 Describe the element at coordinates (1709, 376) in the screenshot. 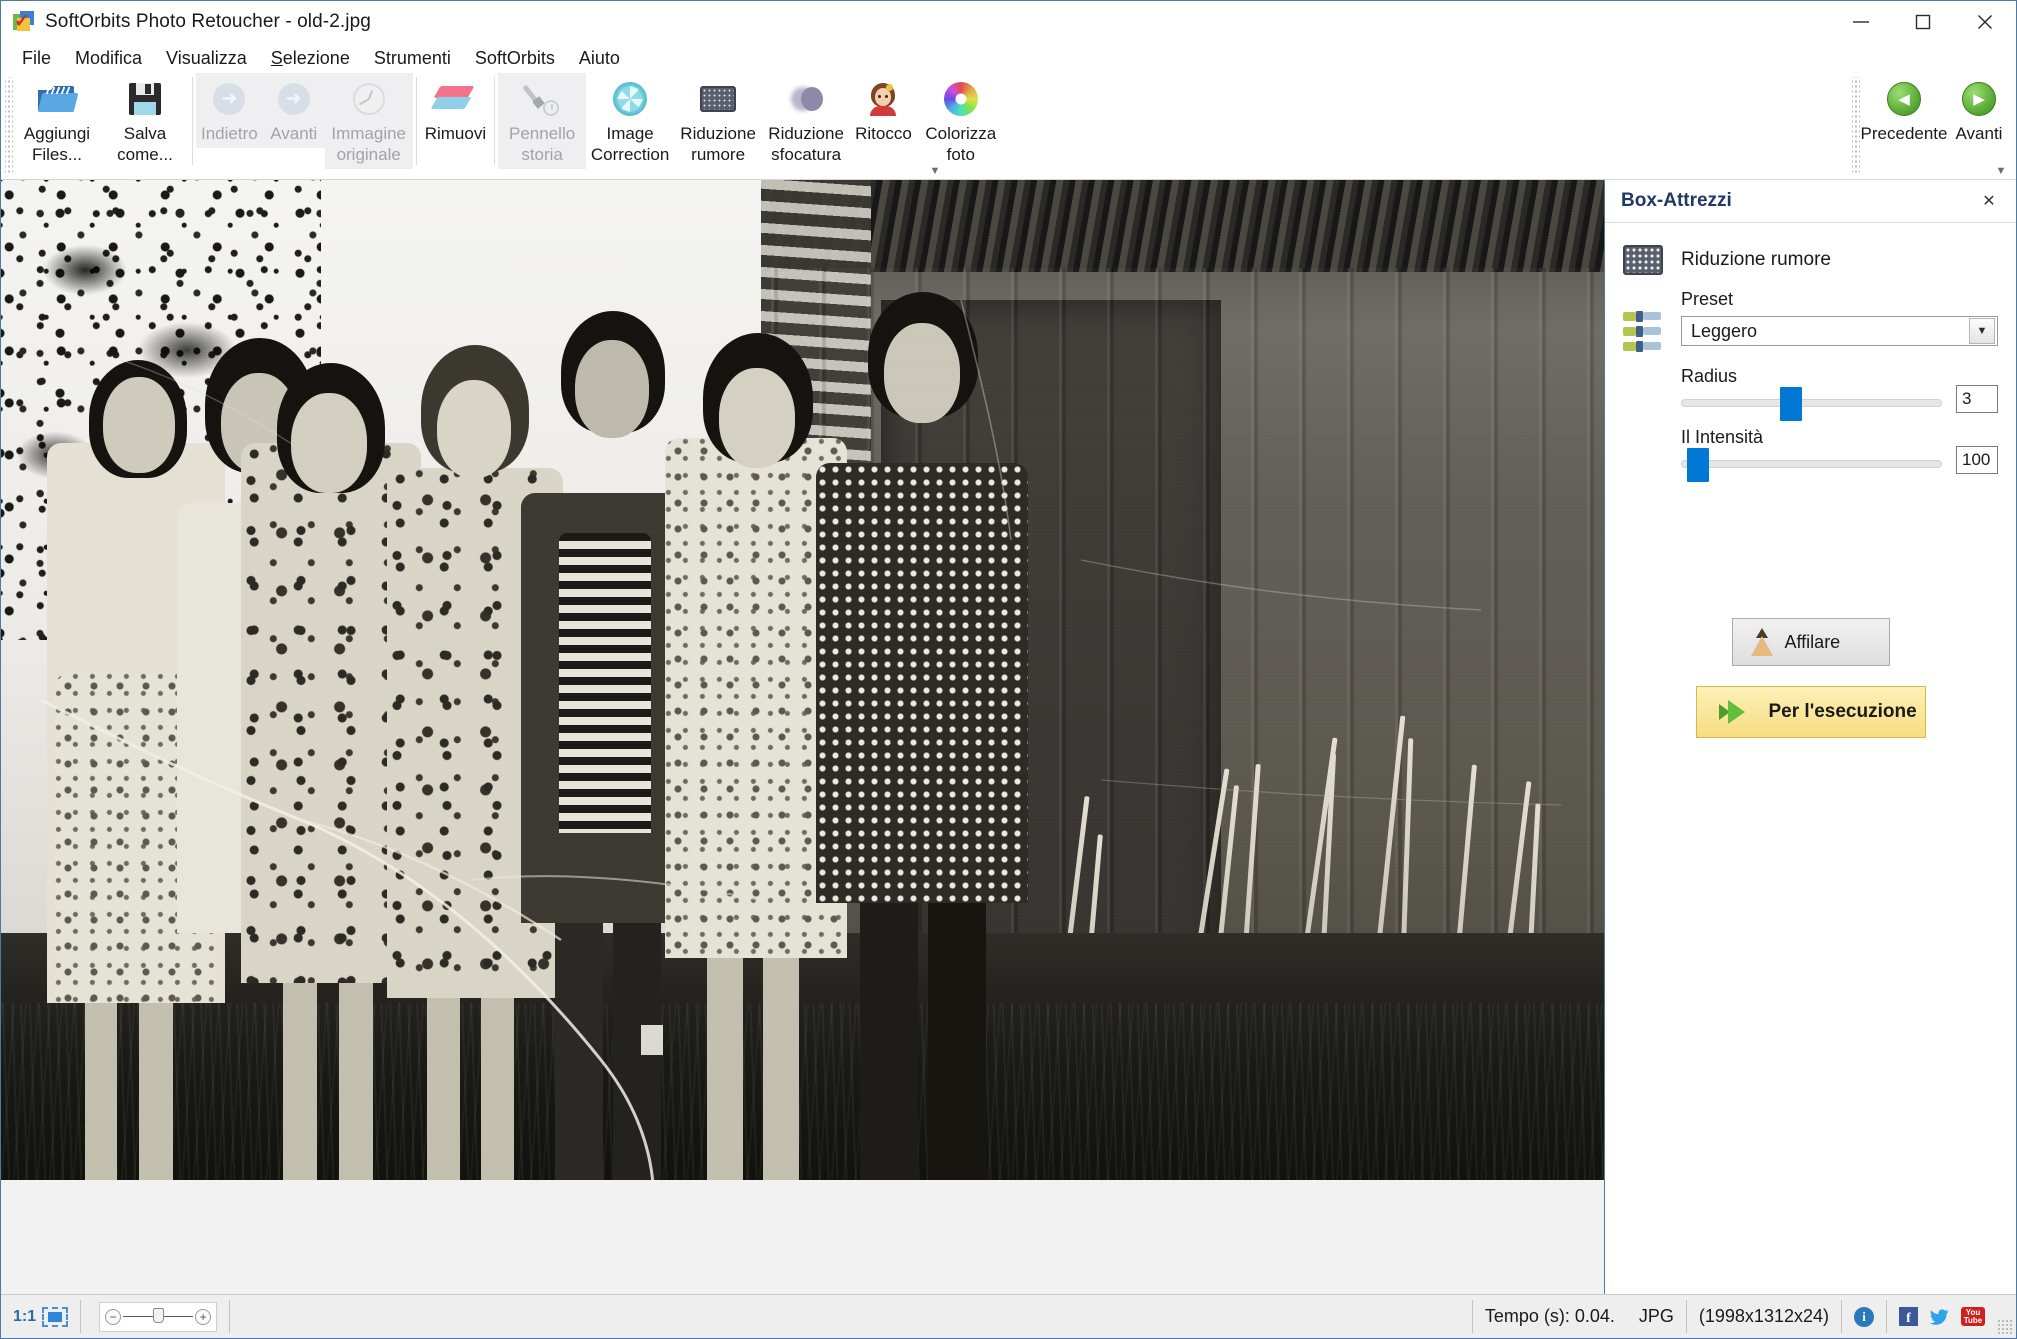

I see `radius-label: Radius` at that location.